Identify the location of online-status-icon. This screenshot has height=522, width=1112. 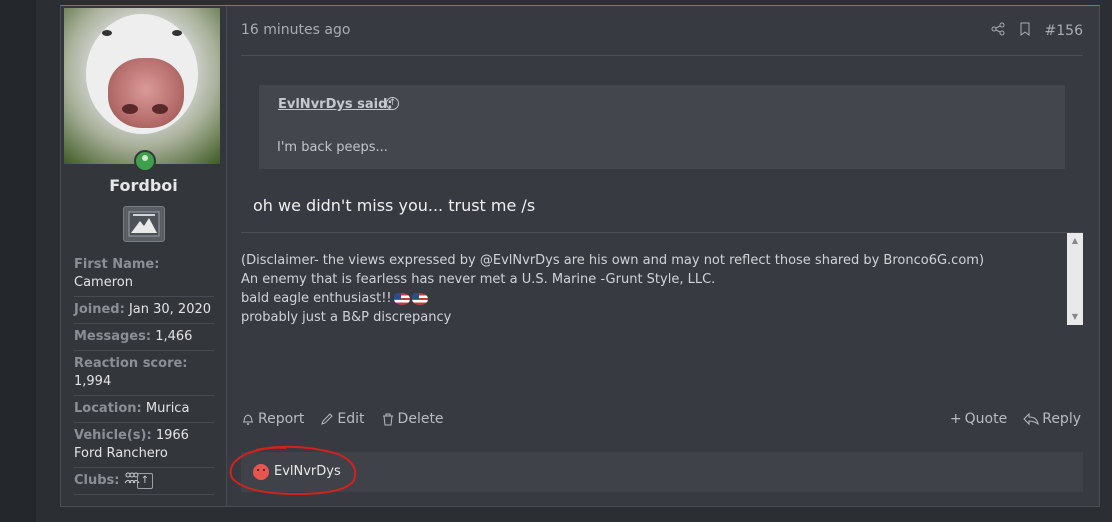
(145, 161).